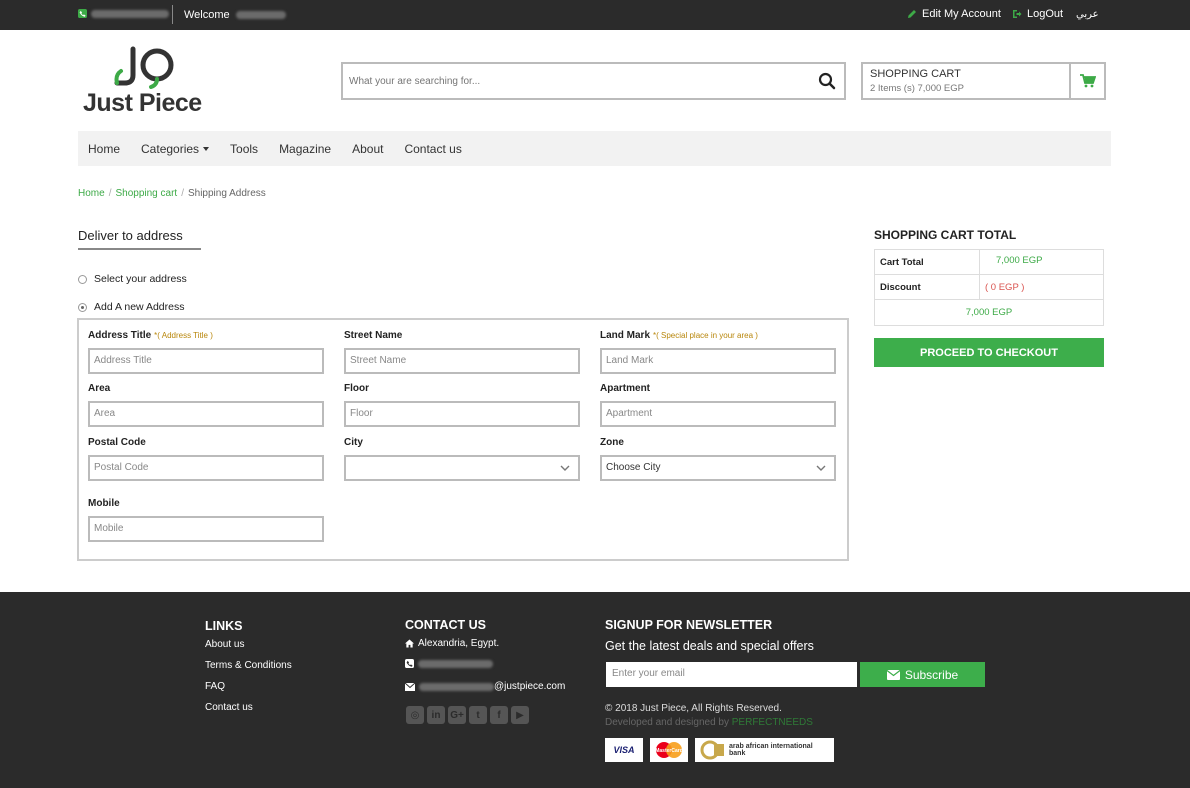 This screenshot has height=788, width=1190. Describe the element at coordinates (718, 468) in the screenshot. I see `zone-select: Choose City` at that location.